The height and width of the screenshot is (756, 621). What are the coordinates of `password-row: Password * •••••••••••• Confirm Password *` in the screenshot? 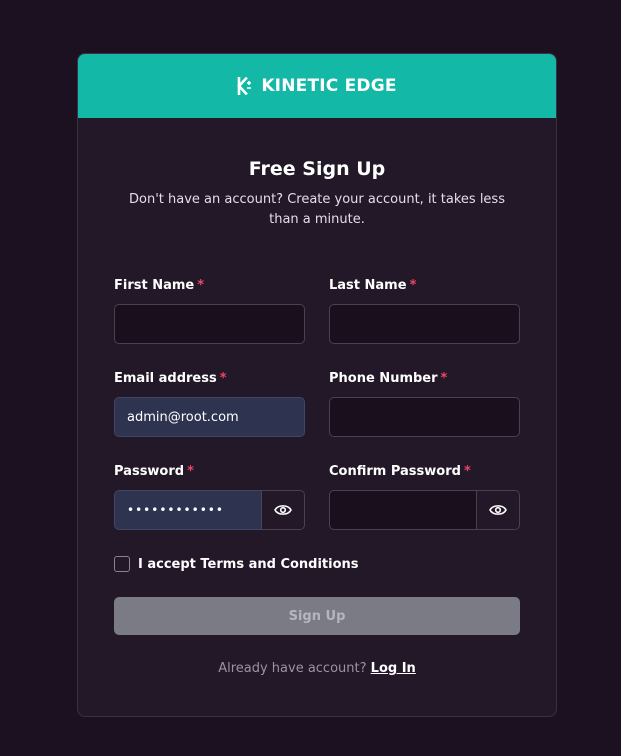 It's located at (317, 496).